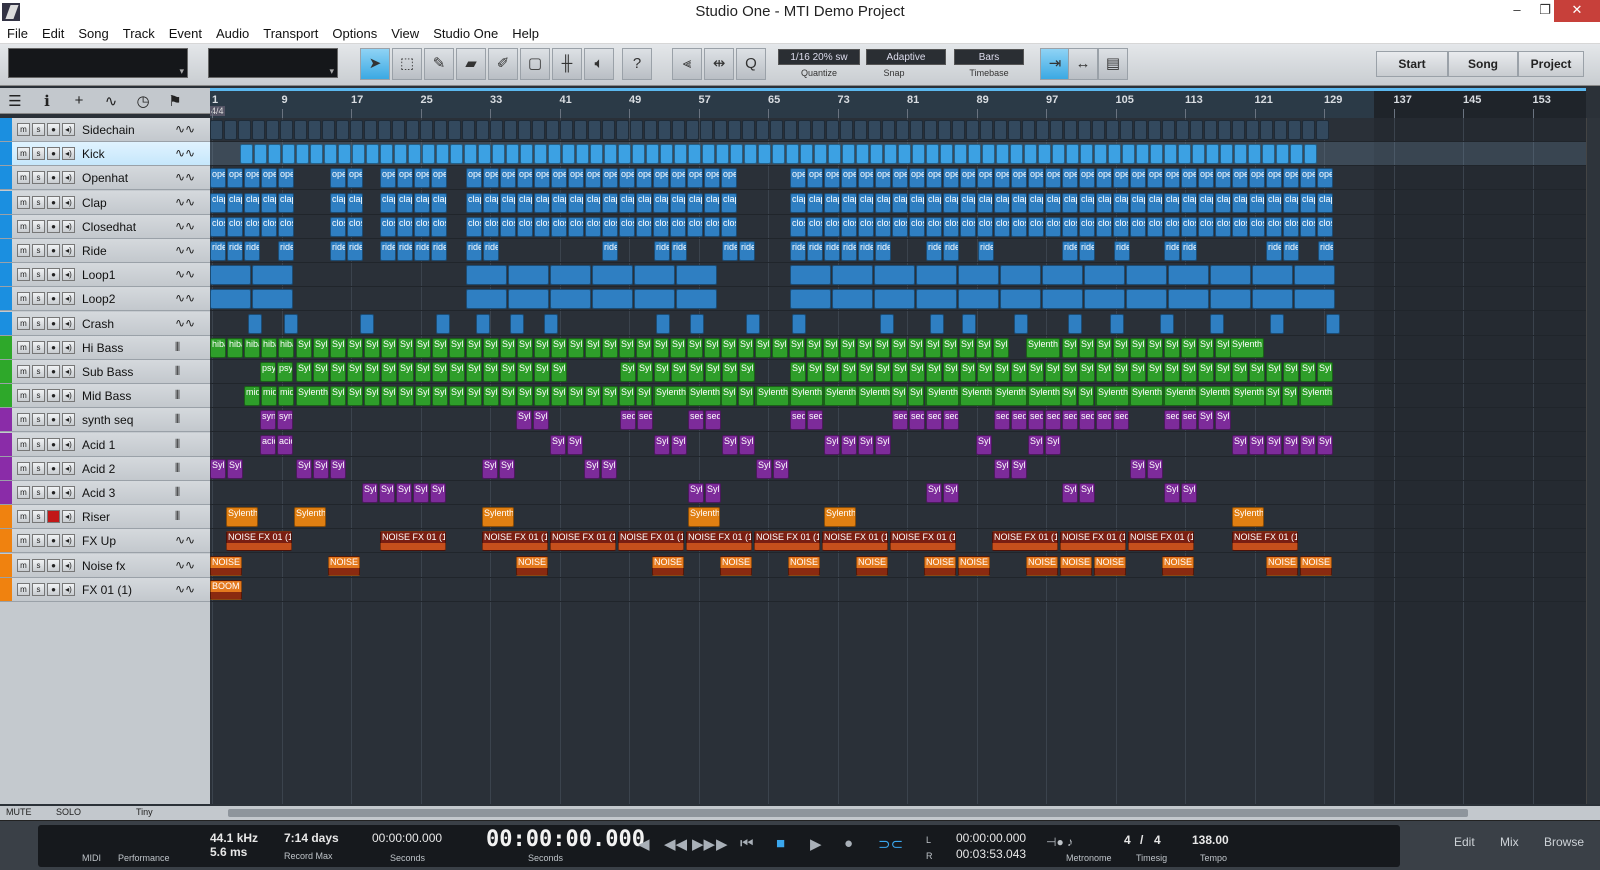  Describe the element at coordinates (1127, 840) in the screenshot. I see `timesig-numerator: 4` at that location.